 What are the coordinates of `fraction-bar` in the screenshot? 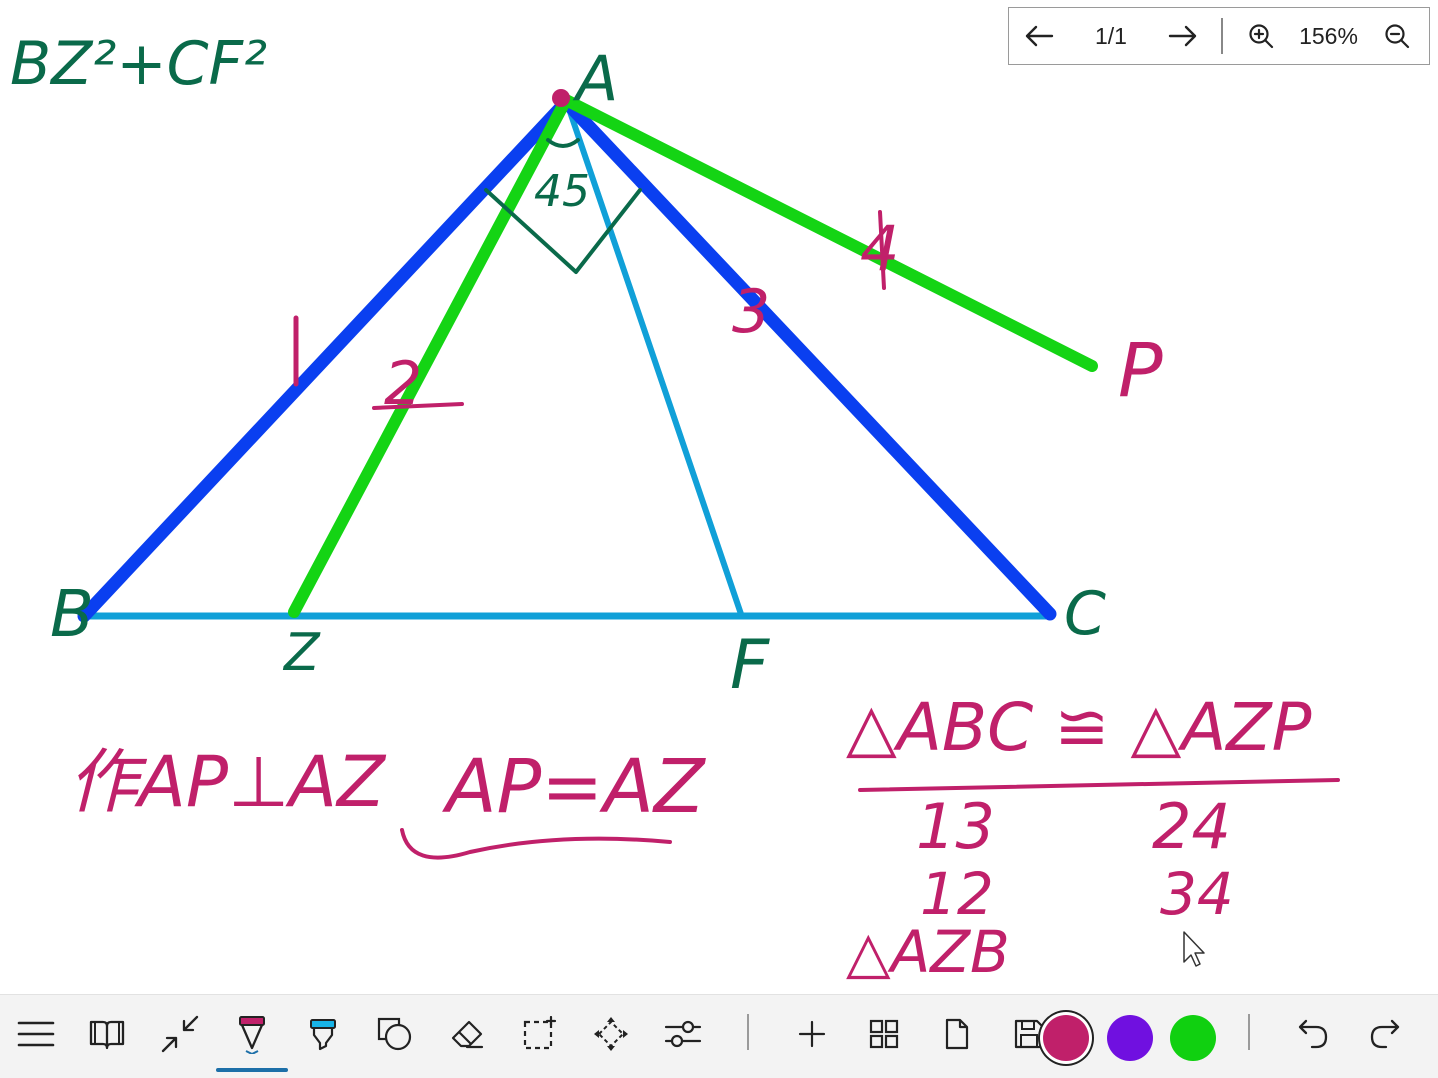 It's located at (1099, 785).